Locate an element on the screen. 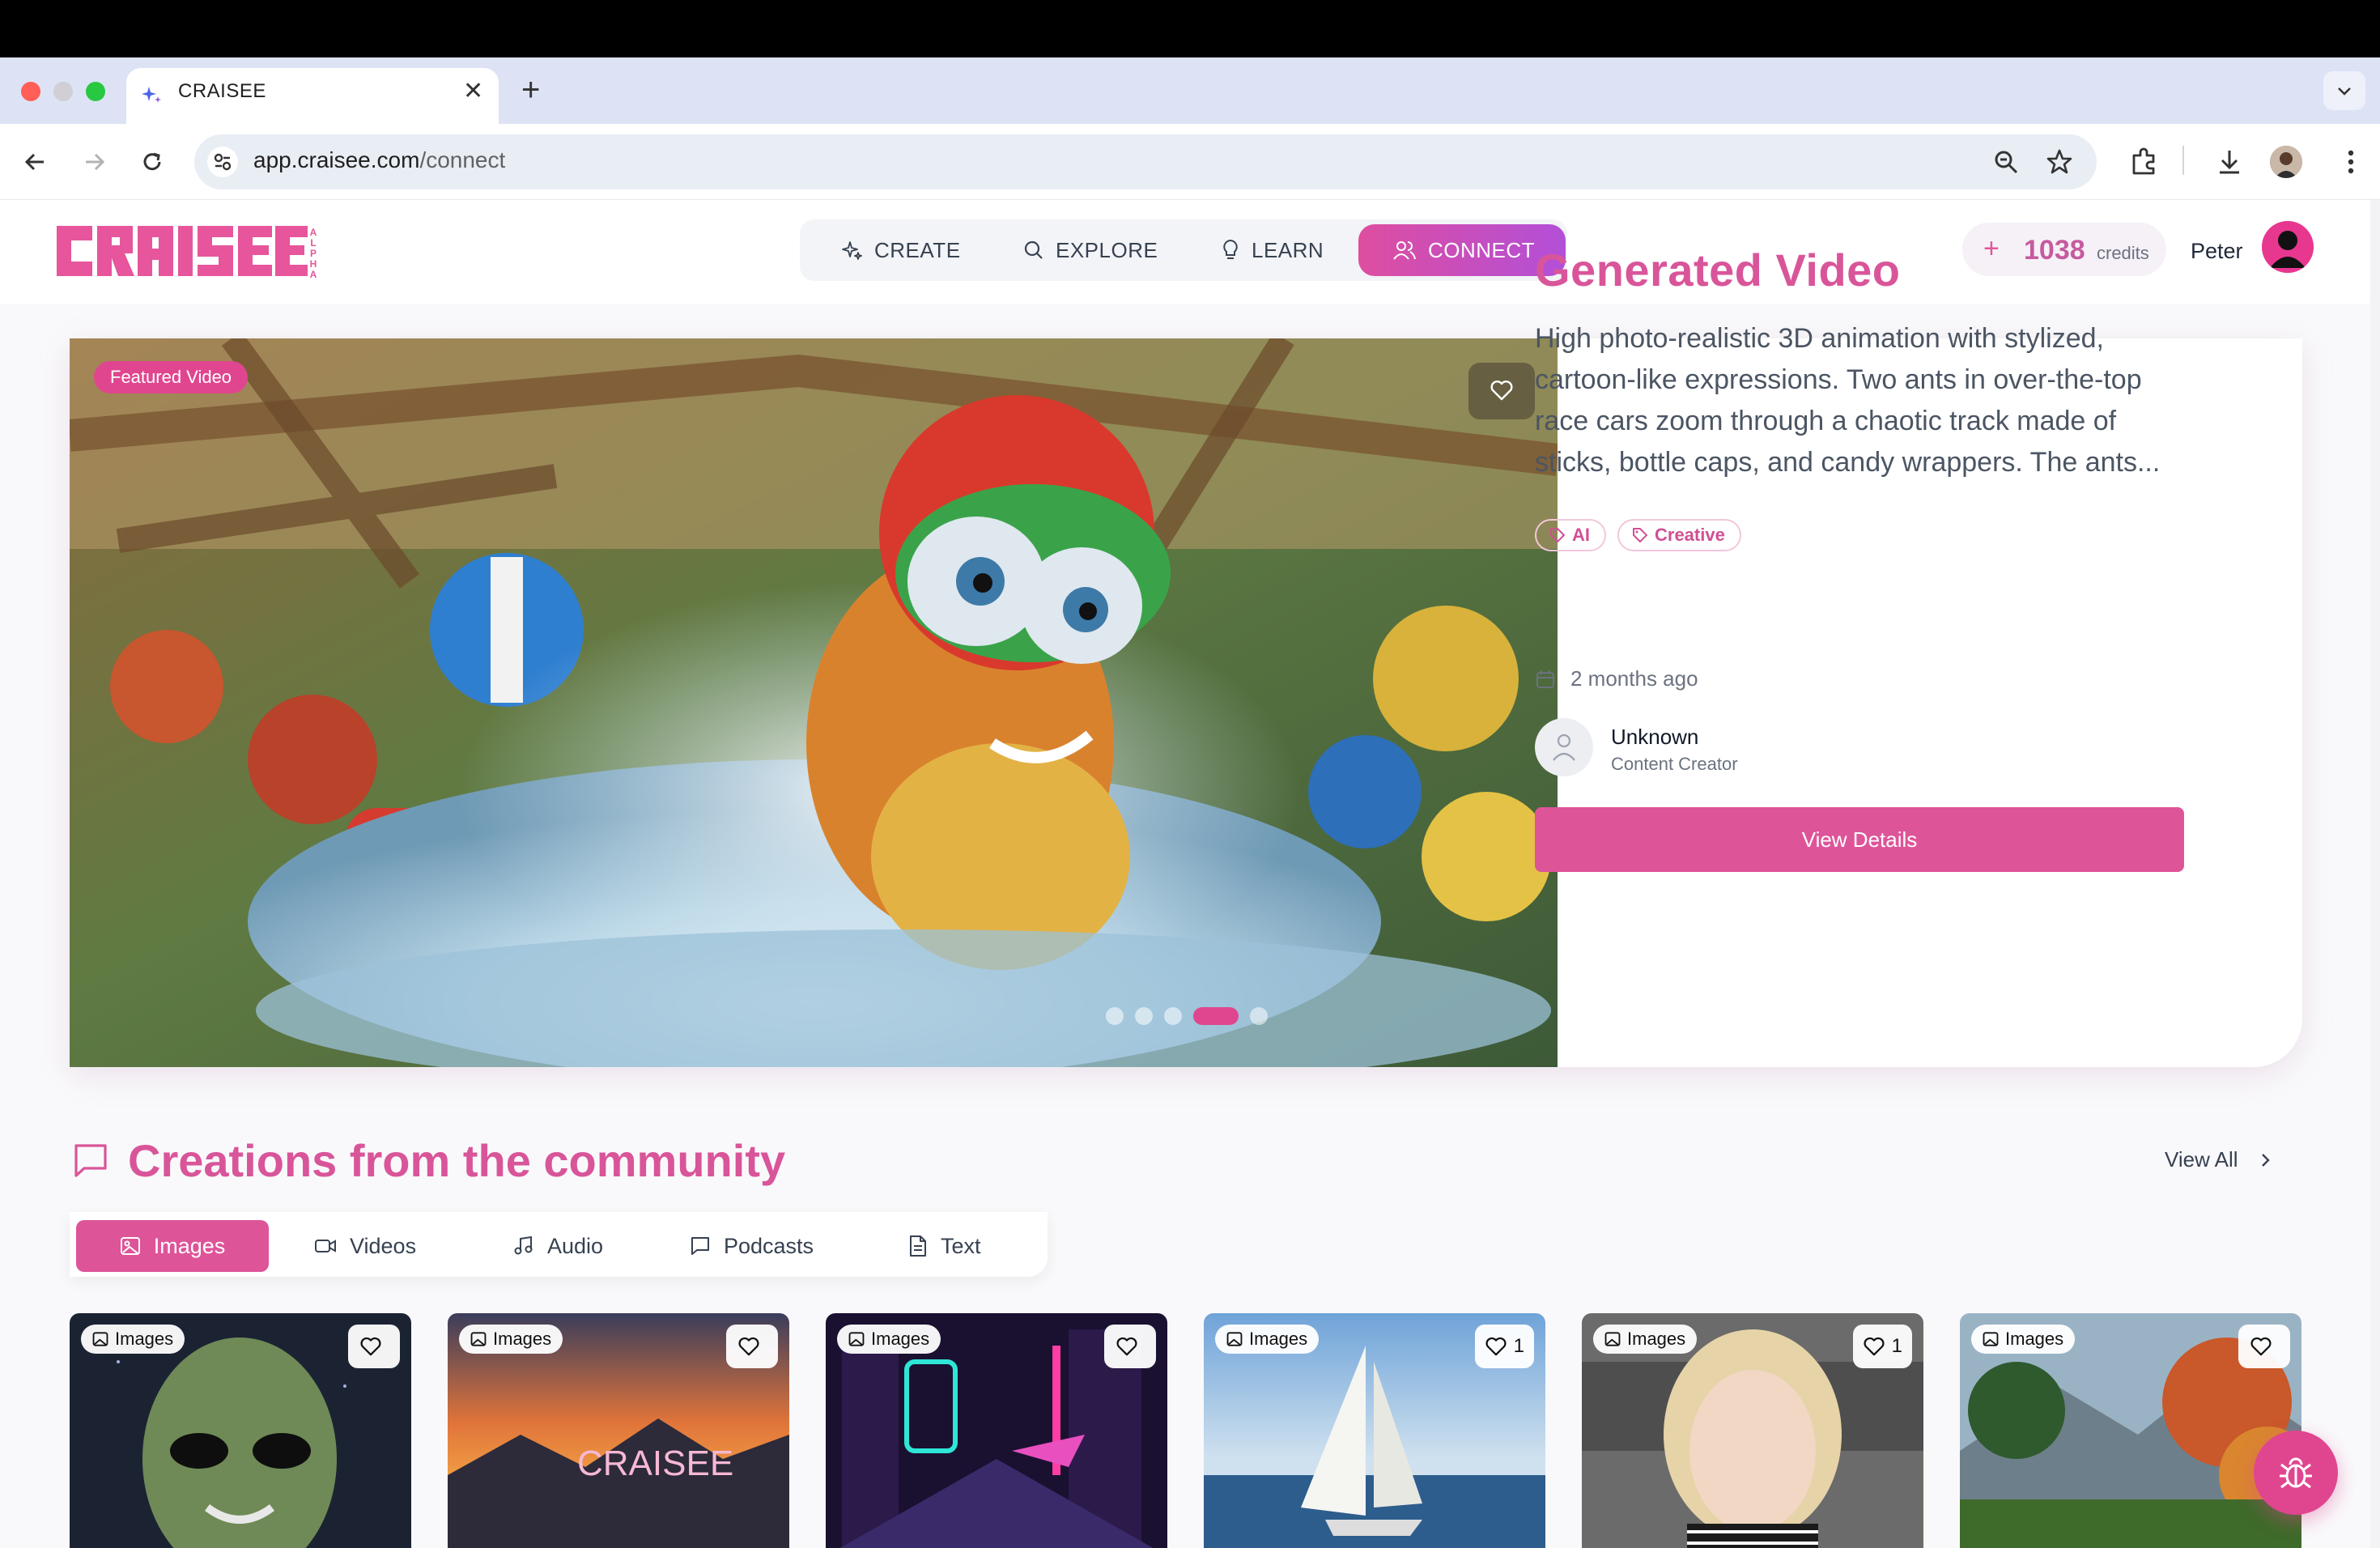  tag-icon is located at coordinates (1557, 535).